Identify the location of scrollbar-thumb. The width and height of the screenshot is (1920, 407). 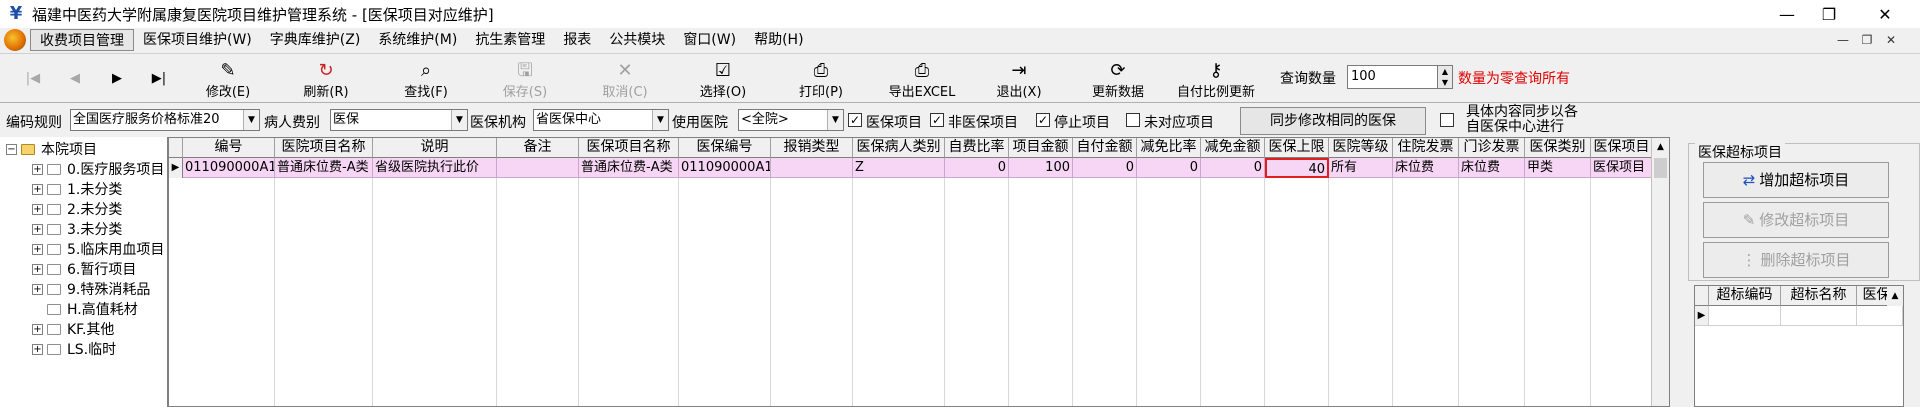
(1660, 168).